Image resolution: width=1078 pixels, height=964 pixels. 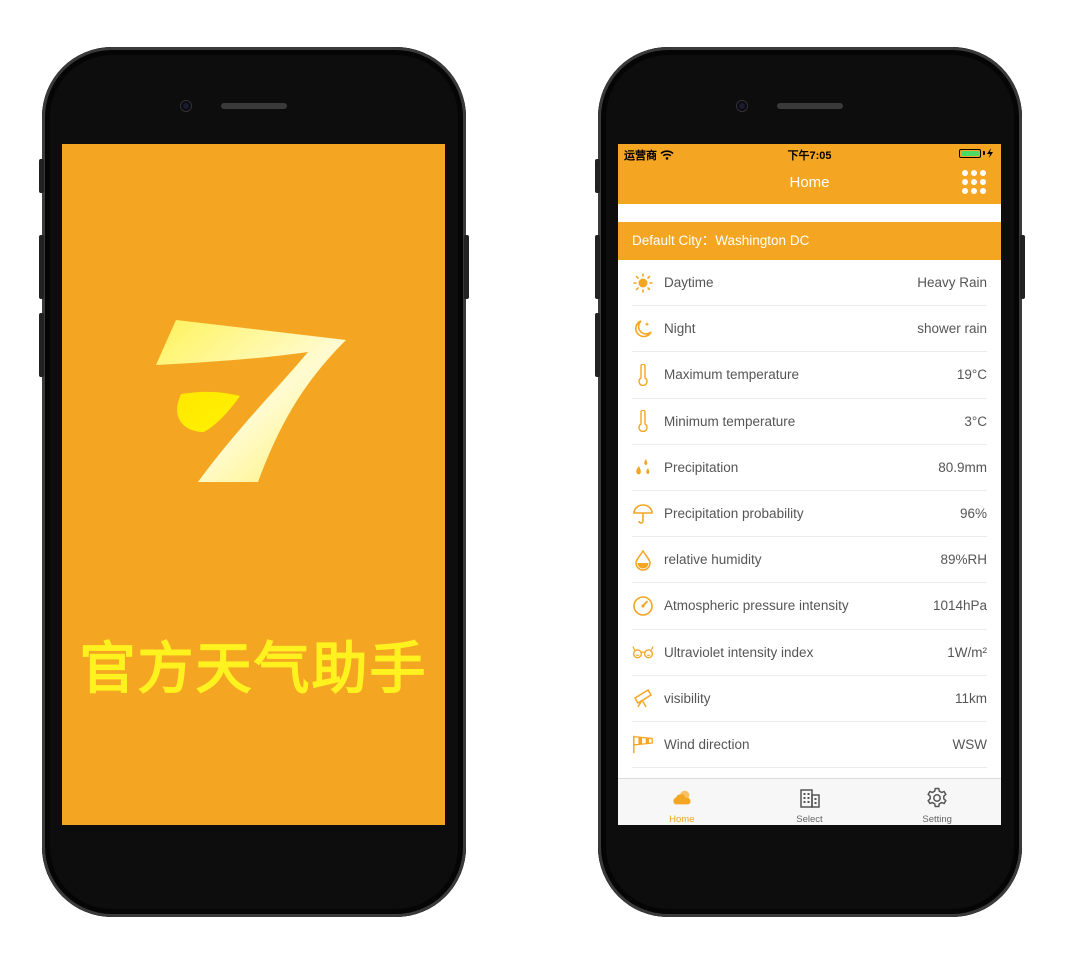 I want to click on list-item-ultraviolet-index: Ultraviolet intensity index 1W/m², so click(x=809, y=653).